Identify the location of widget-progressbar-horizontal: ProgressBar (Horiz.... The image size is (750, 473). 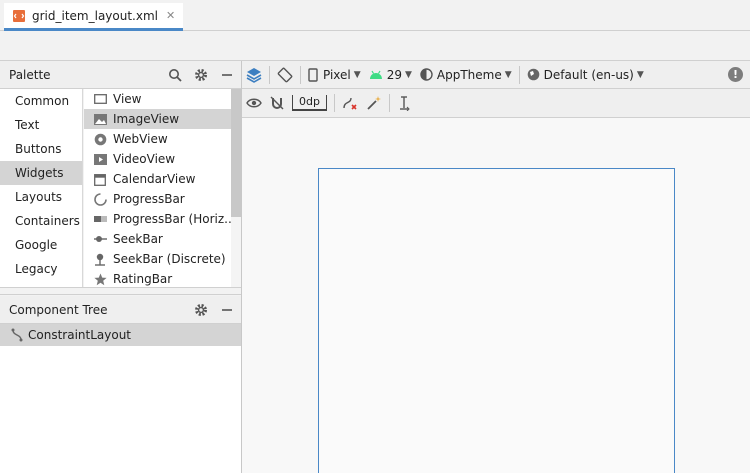
(162, 219).